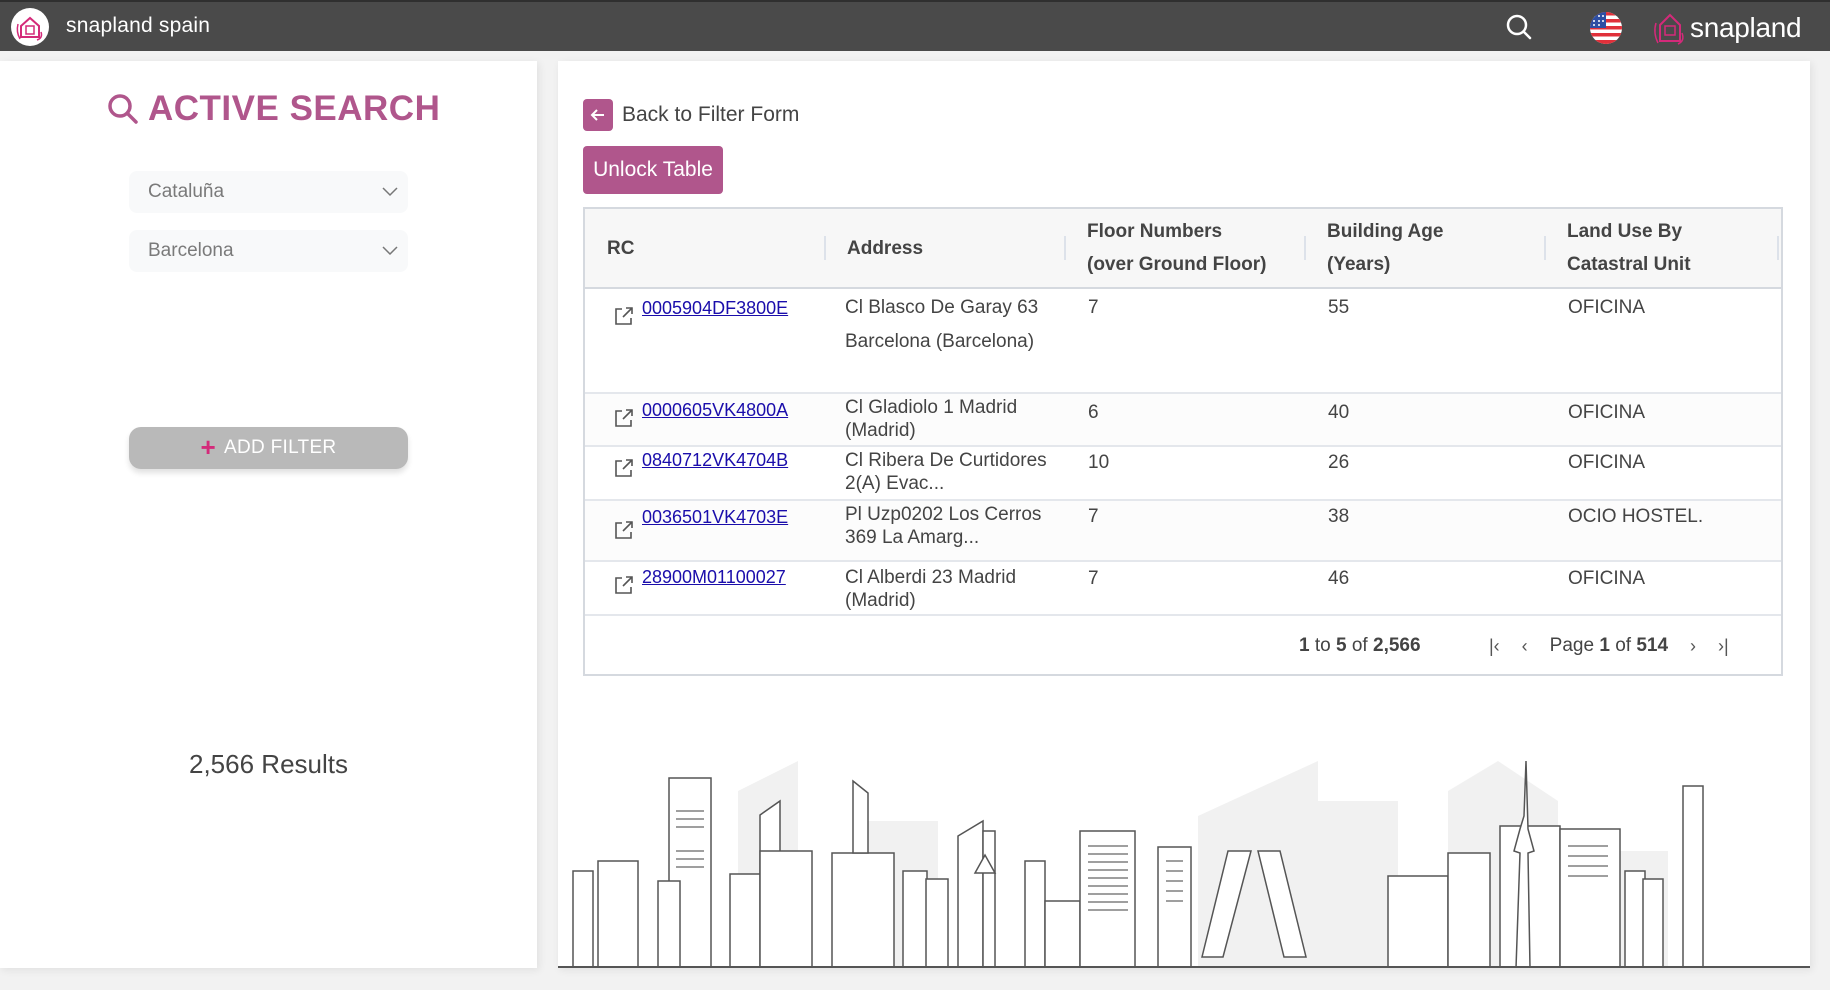  What do you see at coordinates (30, 27) in the screenshot?
I see `snapland-logo-icon` at bounding box center [30, 27].